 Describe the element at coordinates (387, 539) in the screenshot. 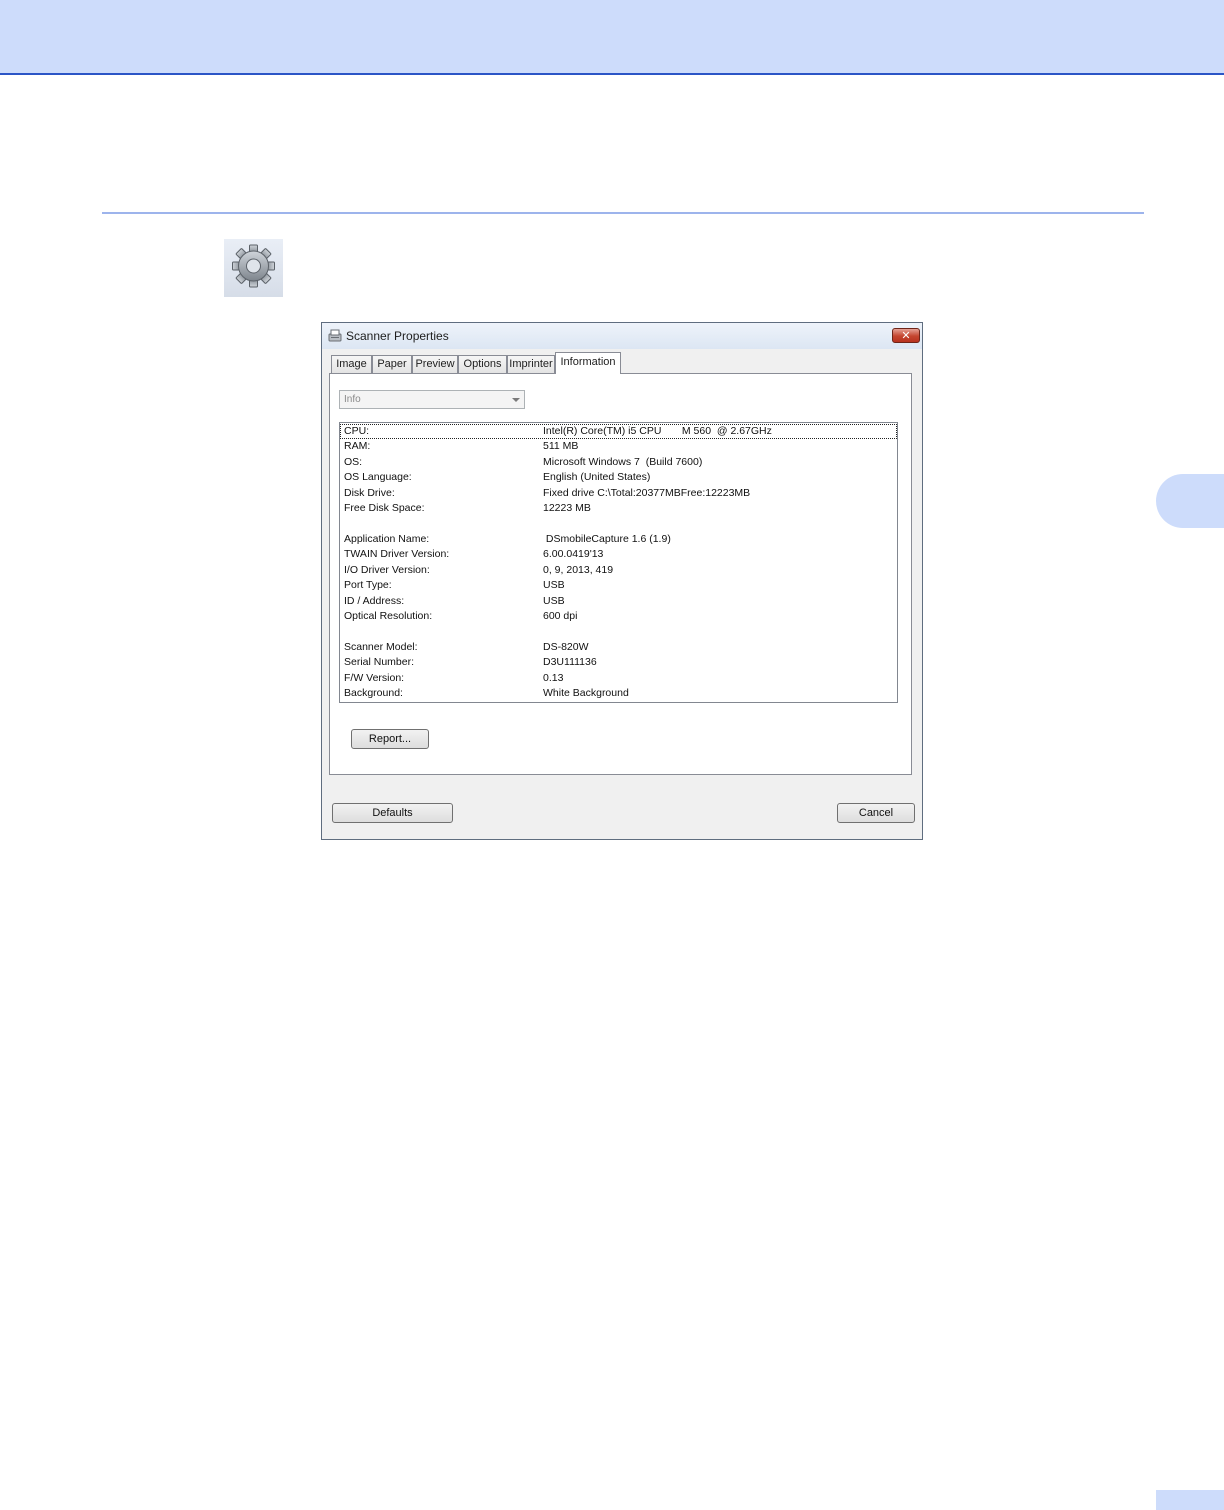

I see `info-label: Application Name:` at that location.